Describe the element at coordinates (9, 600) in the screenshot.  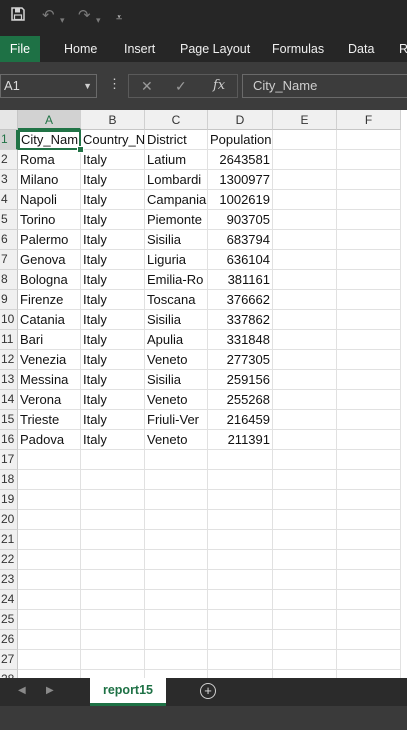
I see `row-header: 24` at that location.